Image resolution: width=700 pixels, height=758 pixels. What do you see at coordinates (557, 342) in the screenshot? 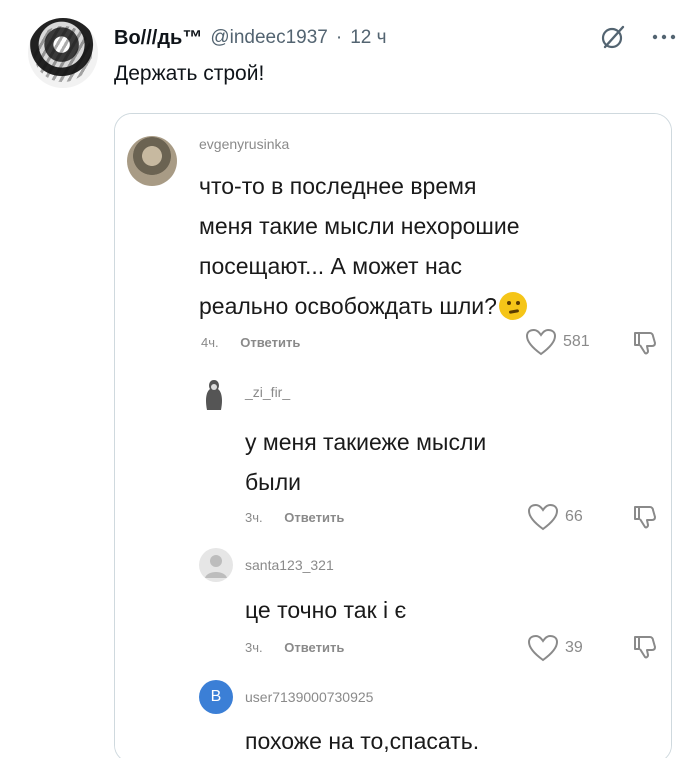
I see `like-button: 581` at bounding box center [557, 342].